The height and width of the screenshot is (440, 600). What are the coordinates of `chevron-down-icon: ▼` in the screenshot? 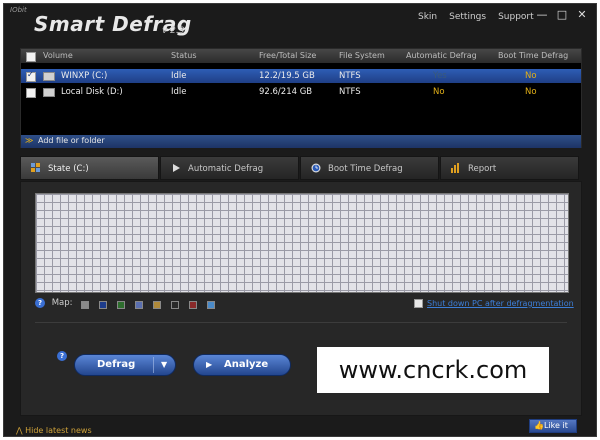 It's located at (164, 364).